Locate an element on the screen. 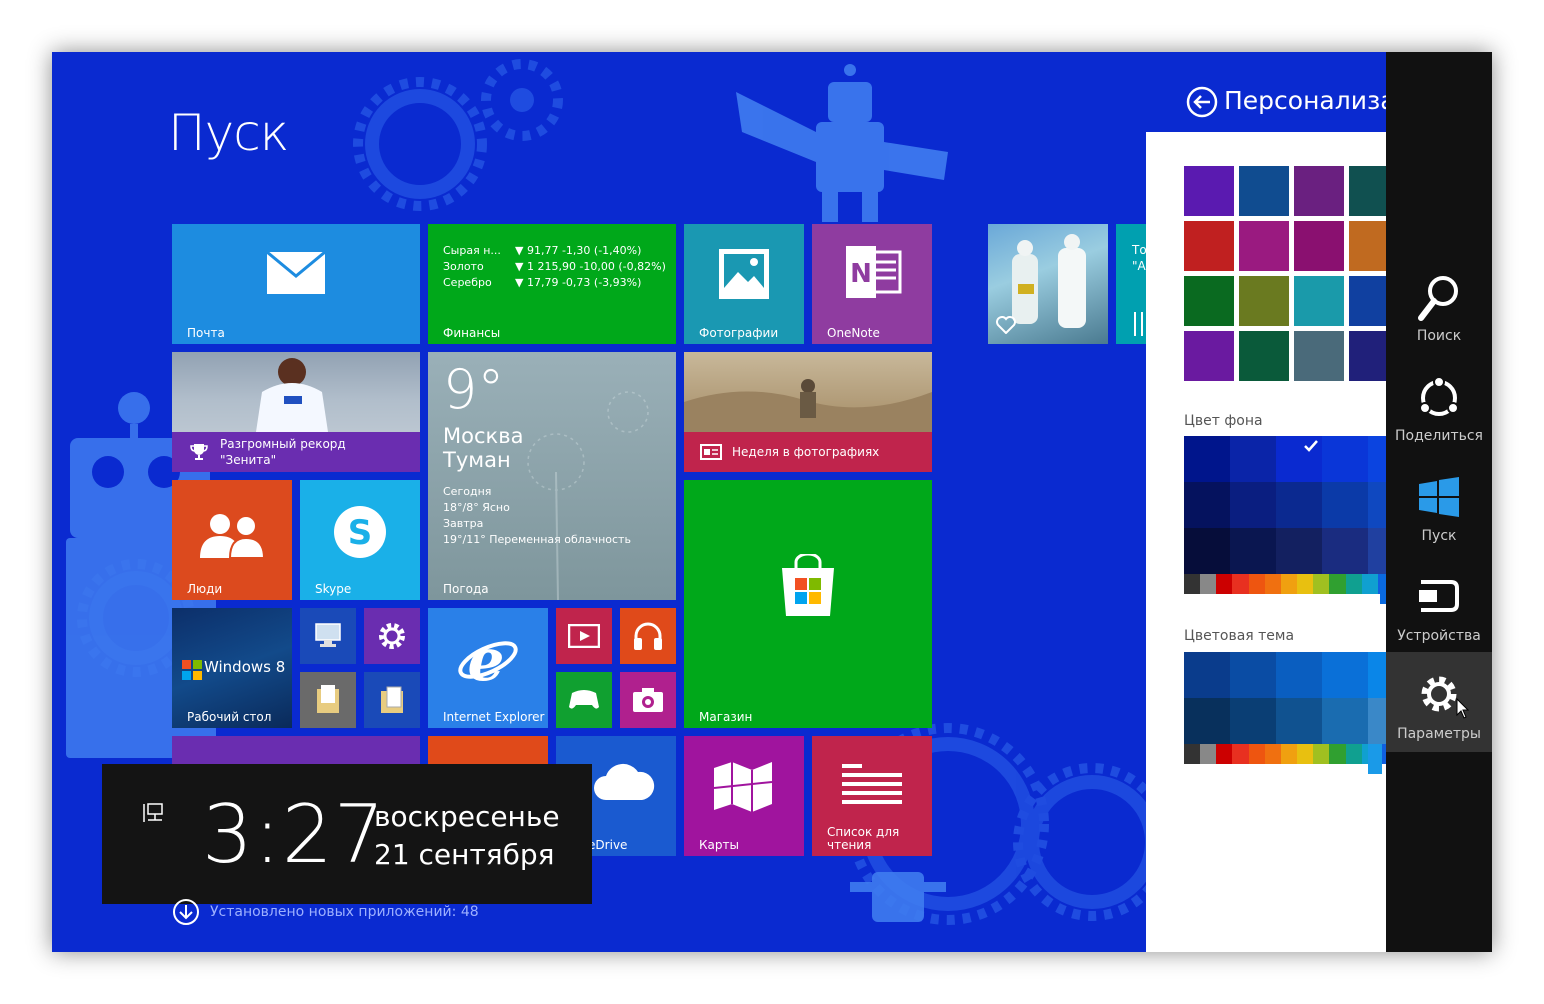 Image resolution: width=1544 pixels, height=1004 pixels. tile-video is located at coordinates (584, 636).